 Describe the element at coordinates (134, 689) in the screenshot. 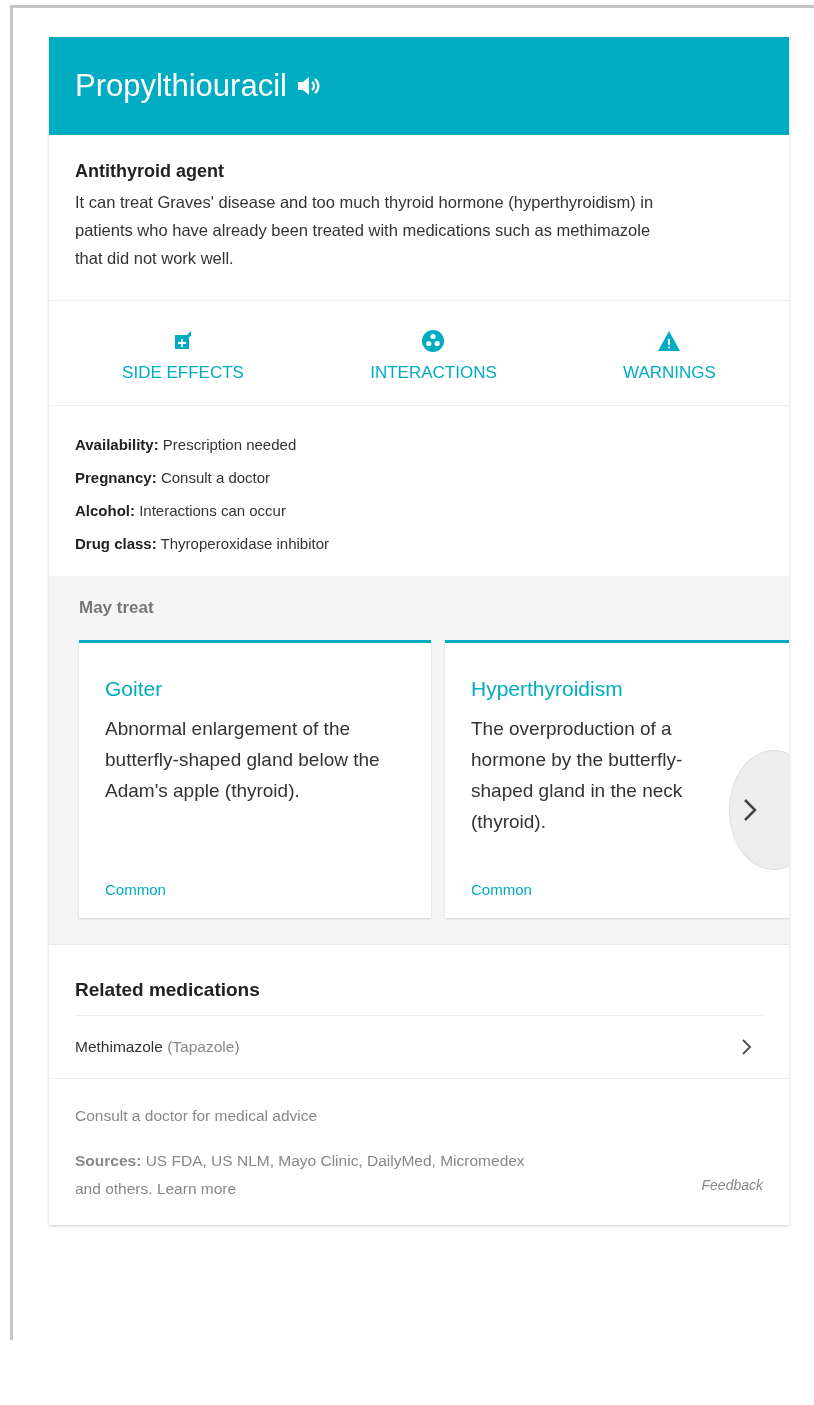

I see `condition-name: Goiter` at that location.